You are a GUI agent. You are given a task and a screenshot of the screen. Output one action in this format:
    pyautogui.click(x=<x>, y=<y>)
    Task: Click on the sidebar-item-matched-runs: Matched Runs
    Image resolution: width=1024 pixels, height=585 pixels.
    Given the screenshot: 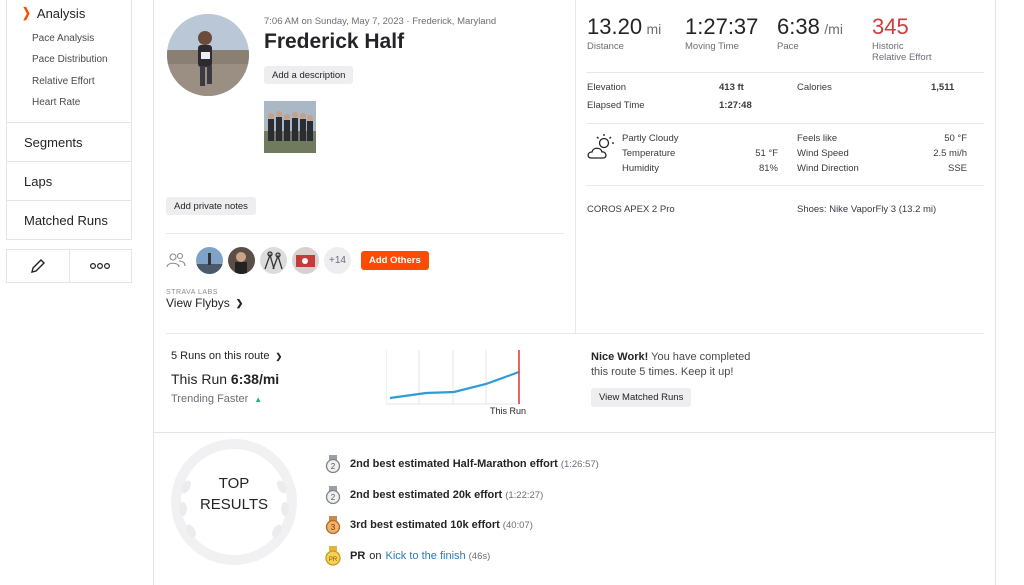 What is the action you would take?
    pyautogui.click(x=69, y=220)
    